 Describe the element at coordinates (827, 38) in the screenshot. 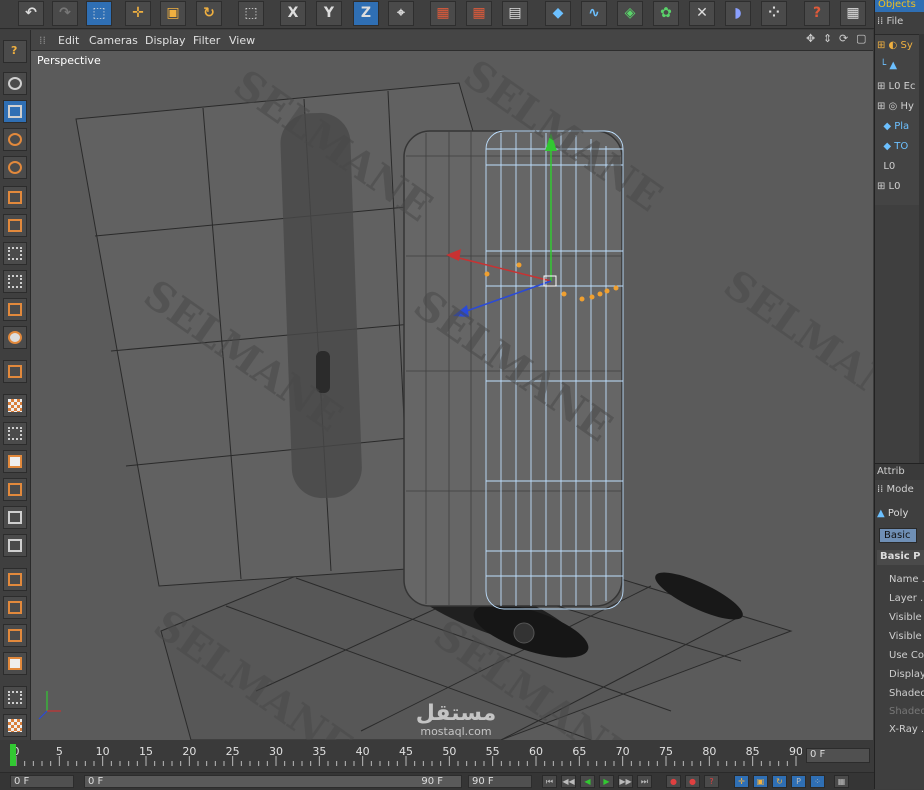

I see `viewport-zoom-icon: ⇕` at that location.